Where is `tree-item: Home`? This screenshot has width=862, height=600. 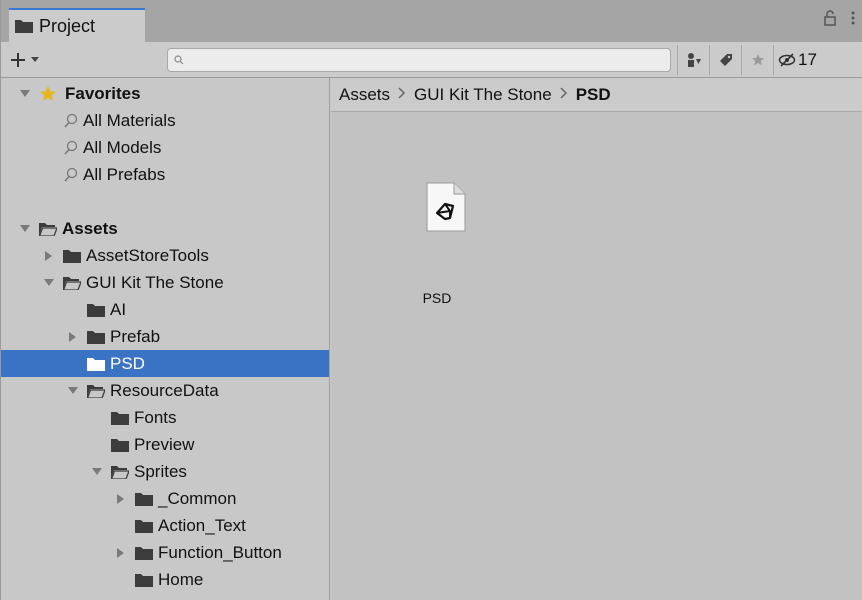
tree-item: Home is located at coordinates (165, 579).